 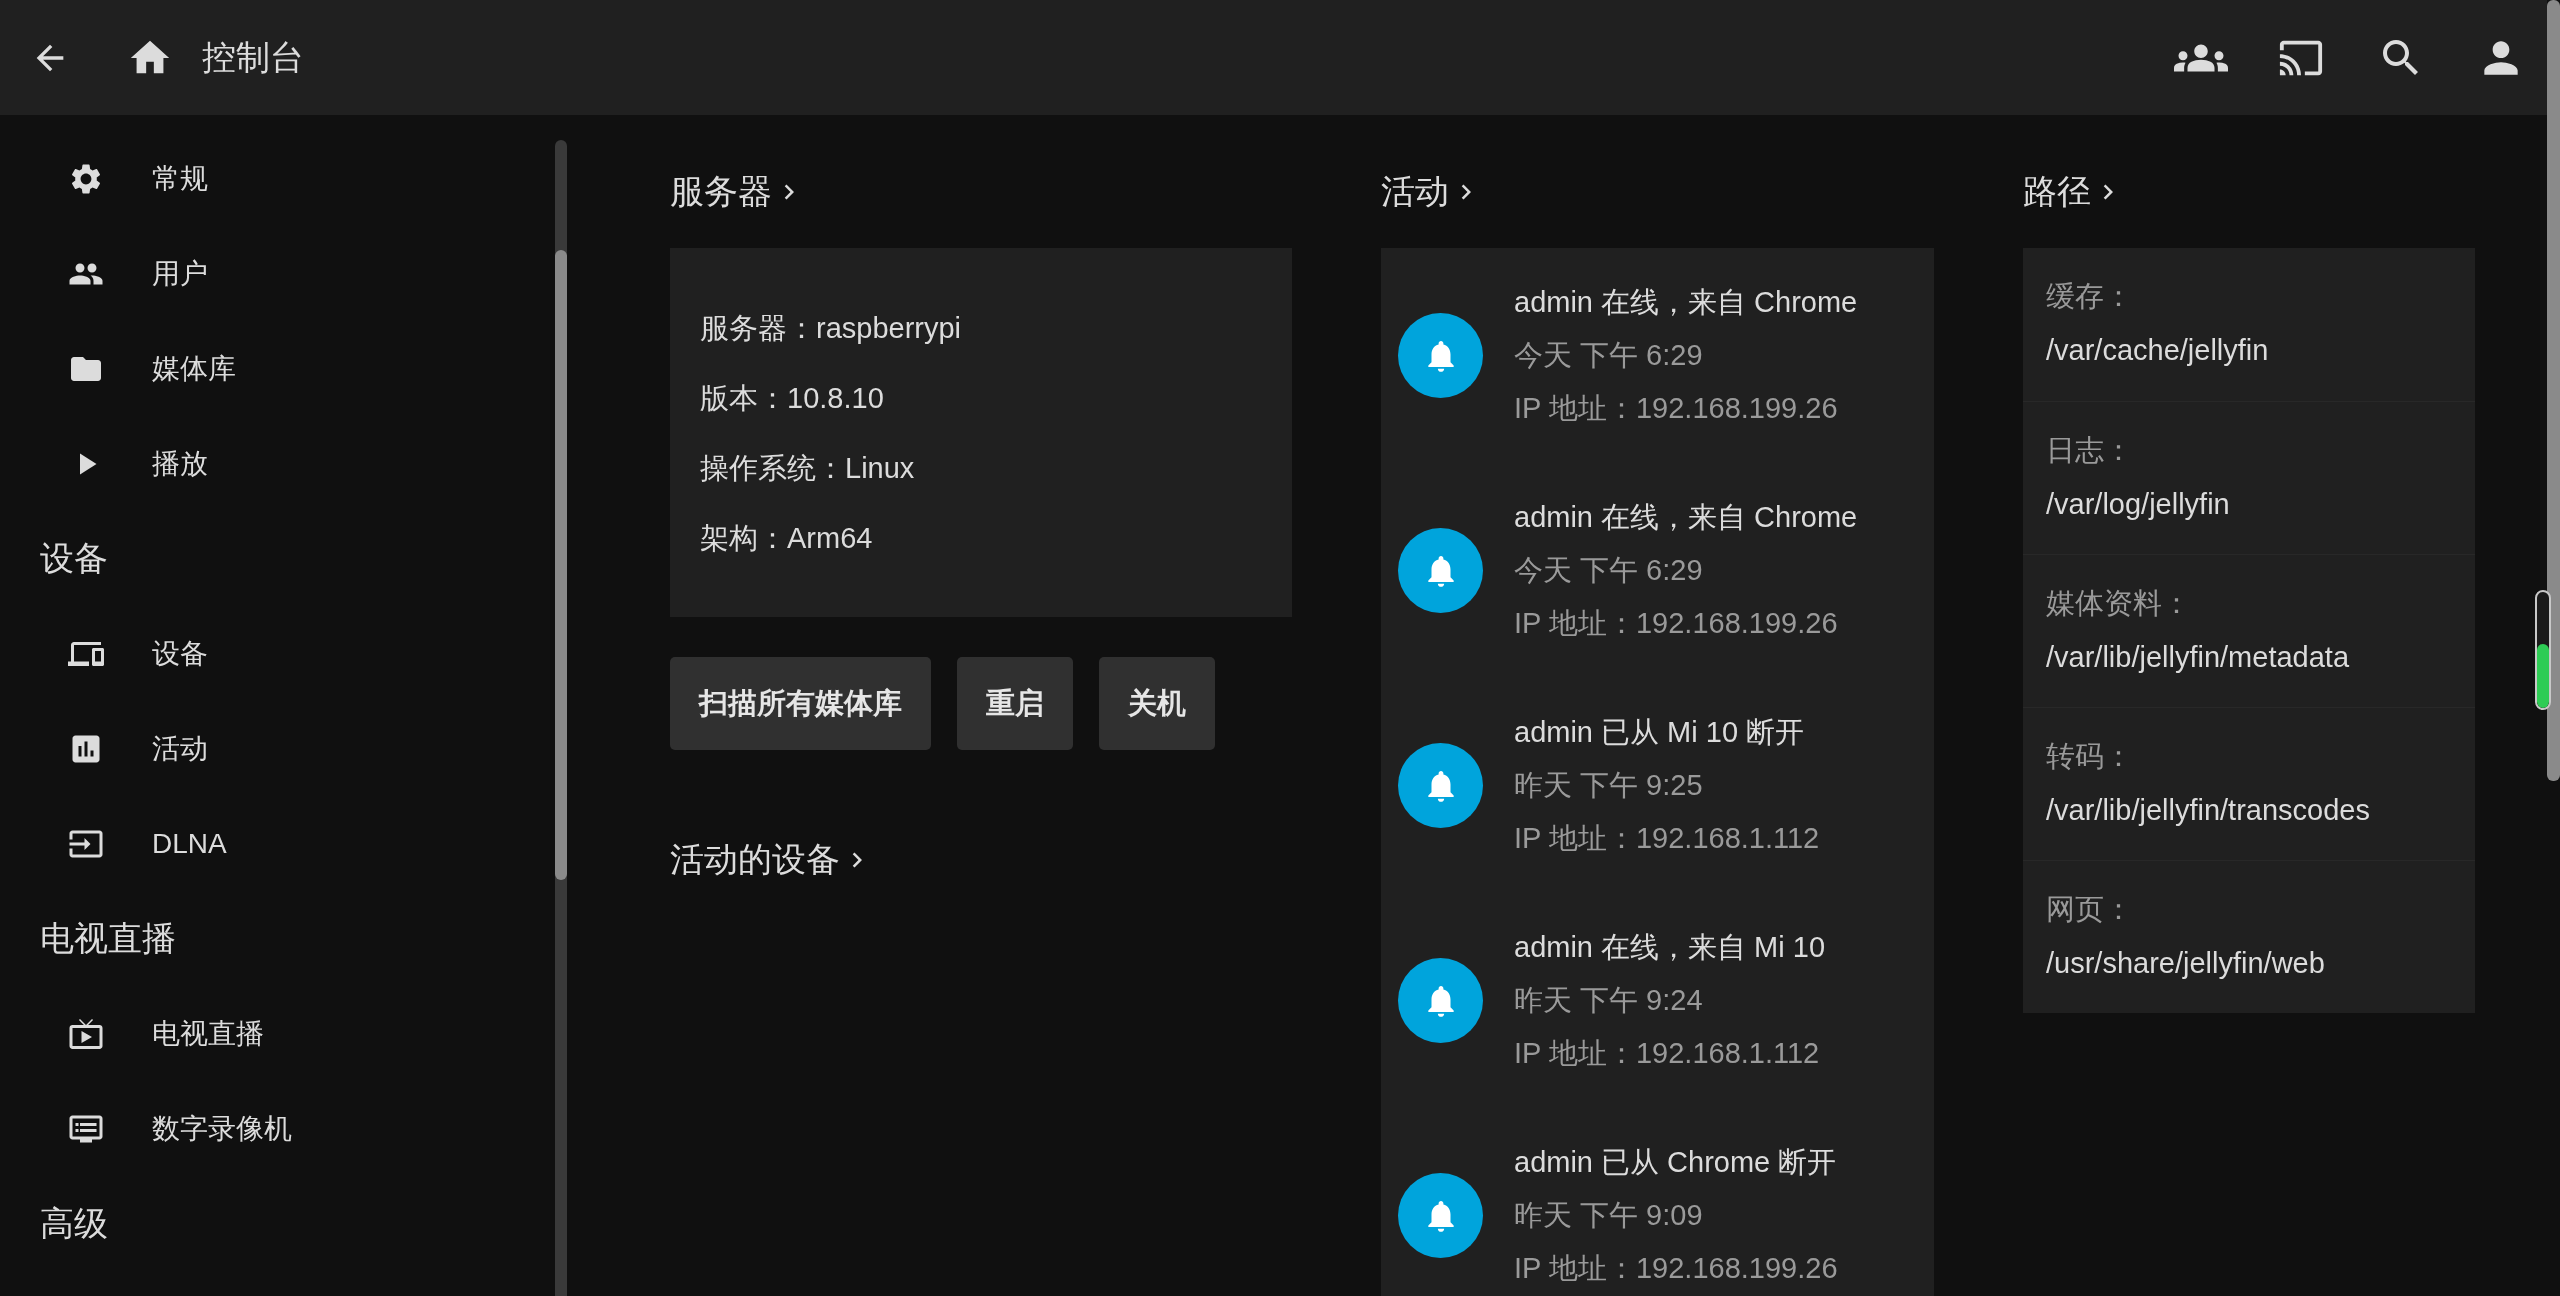 What do you see at coordinates (831, 328) in the screenshot?
I see `server-info-text: 服务器：raspberrypi` at bounding box center [831, 328].